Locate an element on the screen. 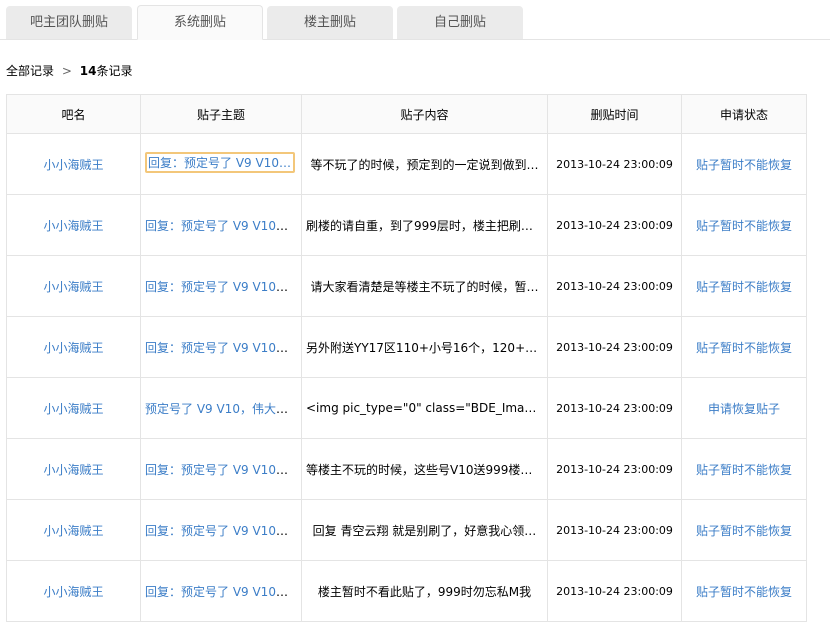  breadcrumb-root: 全部记录 is located at coordinates (30, 71).